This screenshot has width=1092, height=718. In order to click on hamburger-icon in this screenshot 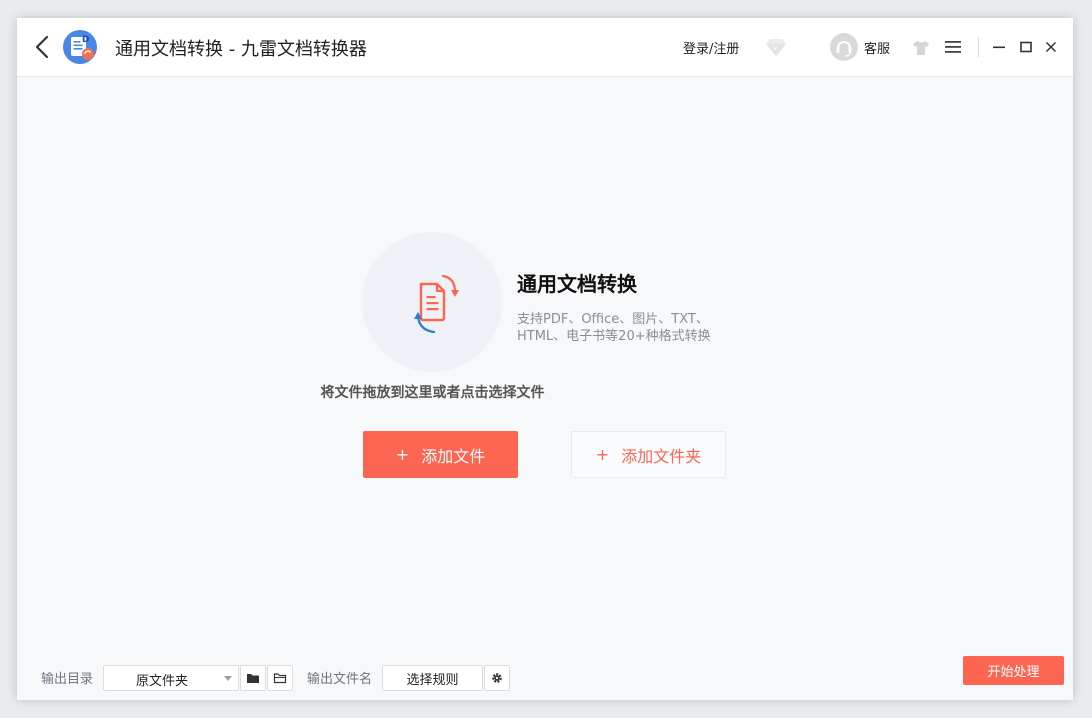, I will do `click(953, 47)`.